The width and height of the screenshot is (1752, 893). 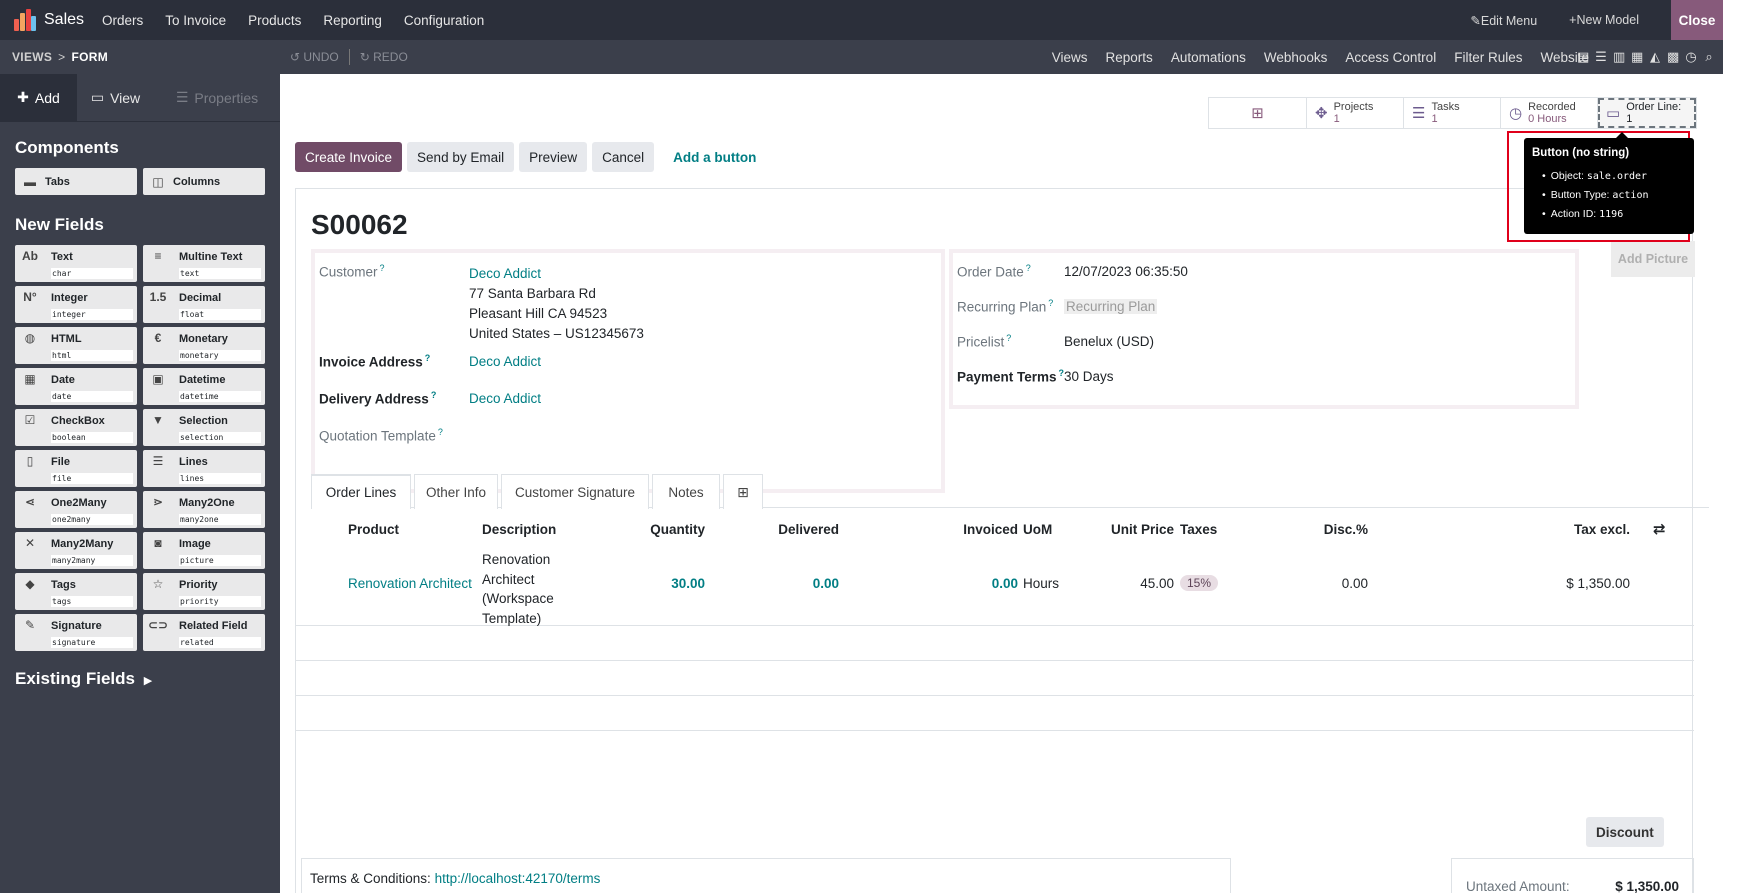 What do you see at coordinates (1355, 583) in the screenshot?
I see `line-discount: 0.00` at bounding box center [1355, 583].